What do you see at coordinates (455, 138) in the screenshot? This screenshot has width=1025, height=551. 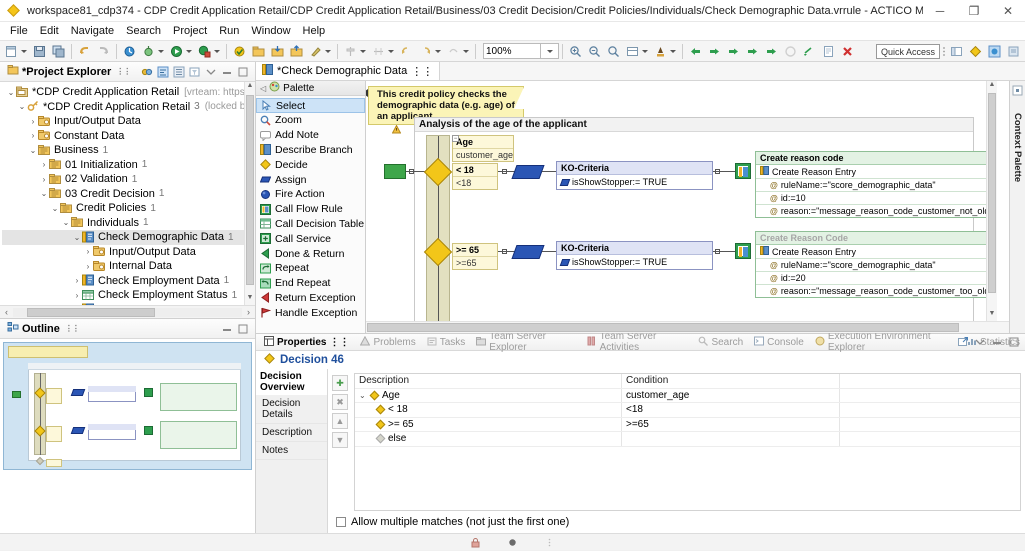 I see `decision-collapse-icon: −` at bounding box center [455, 138].